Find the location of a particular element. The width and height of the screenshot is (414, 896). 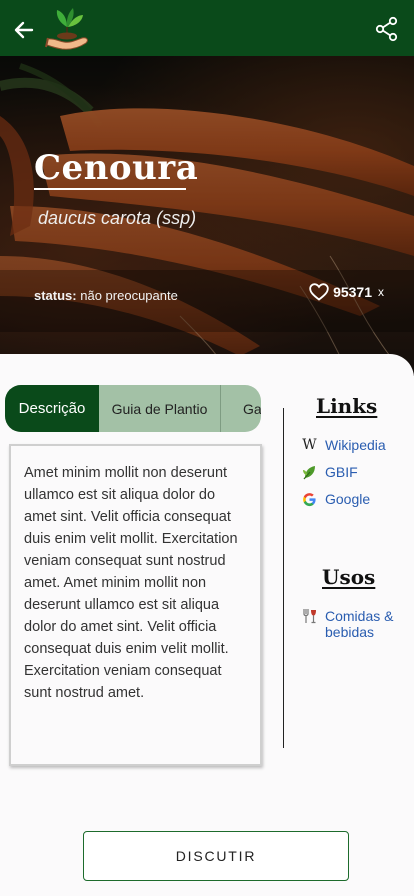

uso-comidas-bebidas: Comidas & bebidas is located at coordinates (353, 624).